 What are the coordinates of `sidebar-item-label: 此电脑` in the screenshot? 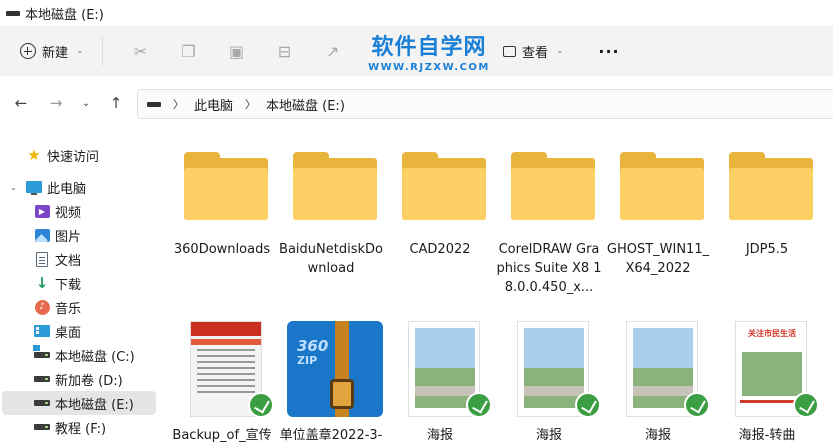 It's located at (67, 189).